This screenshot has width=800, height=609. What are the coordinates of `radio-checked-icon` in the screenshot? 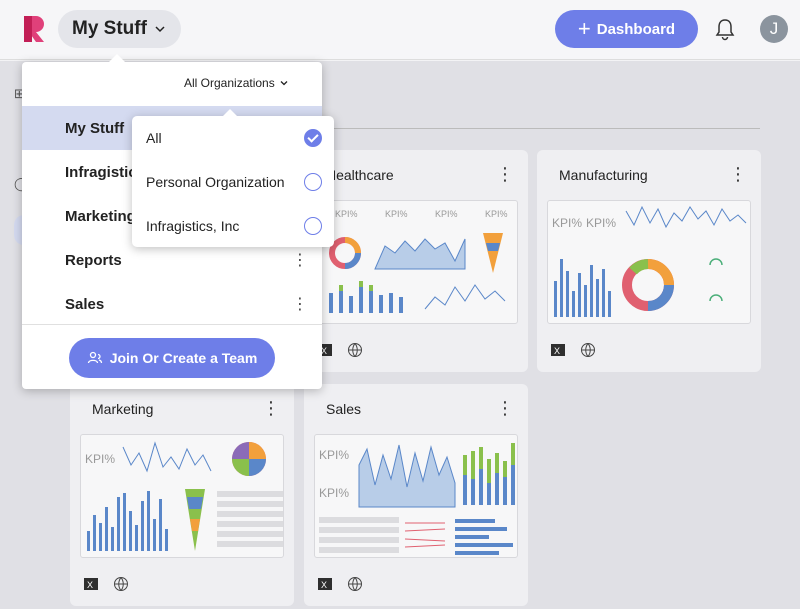 It's located at (313, 138).